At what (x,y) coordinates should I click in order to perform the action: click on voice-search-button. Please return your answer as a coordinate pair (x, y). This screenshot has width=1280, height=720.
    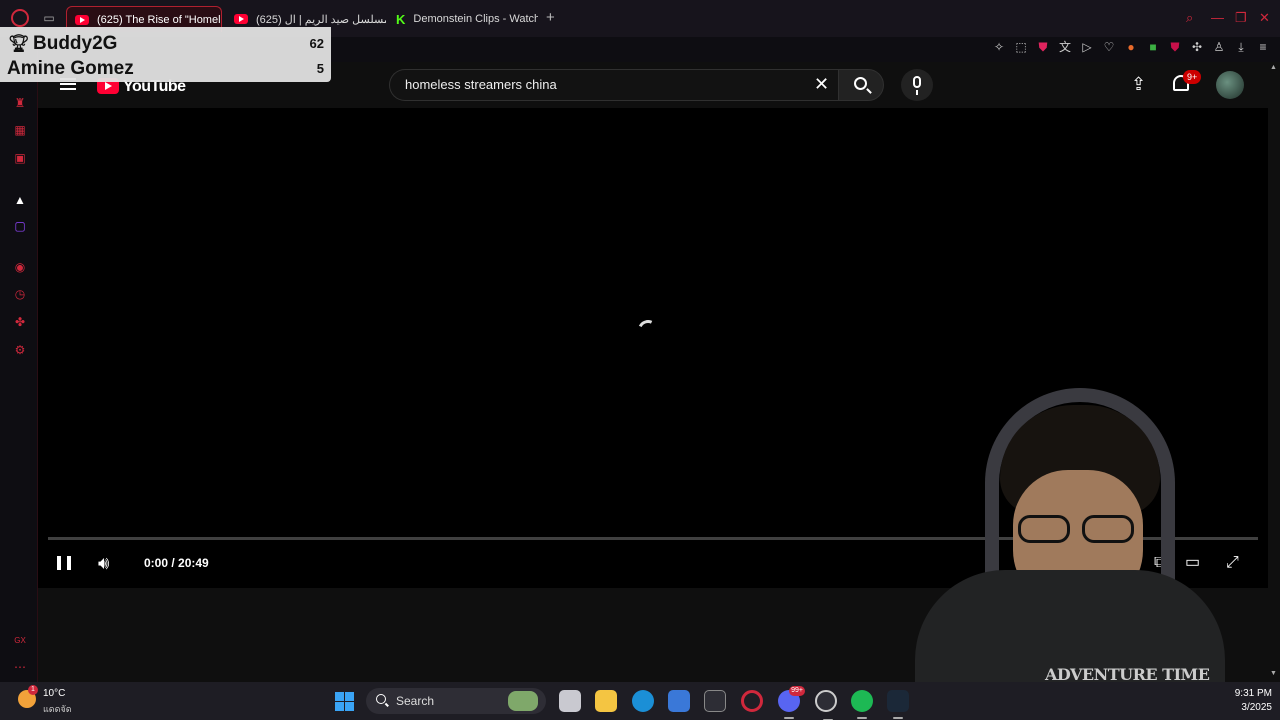
    Looking at the image, I should click on (917, 85).